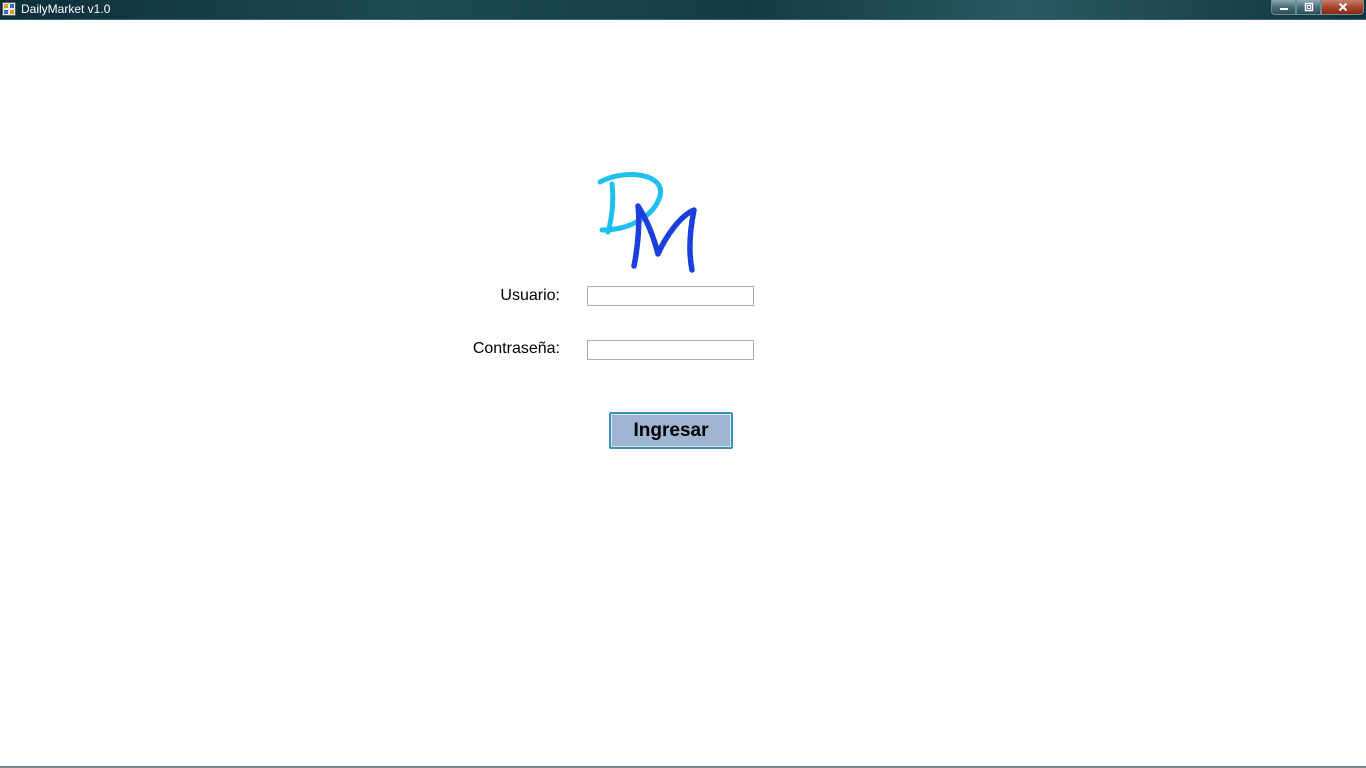 This screenshot has height=768, width=1366. I want to click on minimize-icon, so click(1283, 9).